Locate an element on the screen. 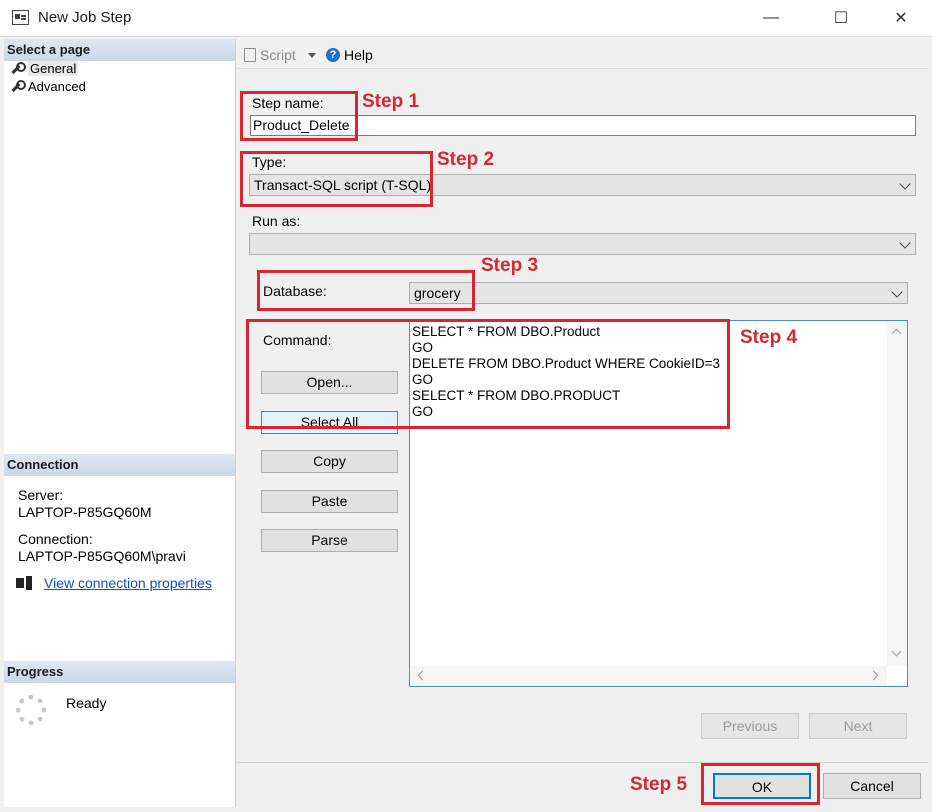  sidebar-item-general: General is located at coordinates (44, 68).